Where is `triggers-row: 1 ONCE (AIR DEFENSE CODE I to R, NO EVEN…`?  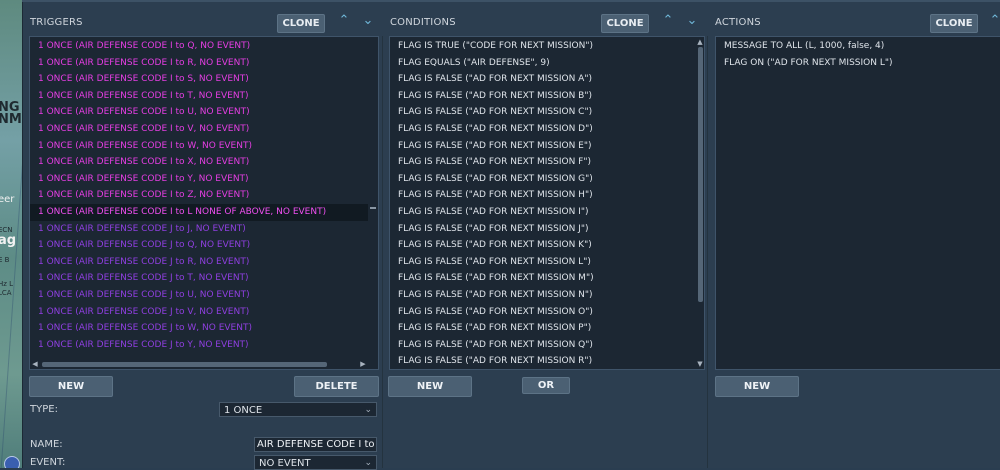 triggers-row: 1 ONCE (AIR DEFENSE CODE I to R, NO EVEN… is located at coordinates (204, 63).